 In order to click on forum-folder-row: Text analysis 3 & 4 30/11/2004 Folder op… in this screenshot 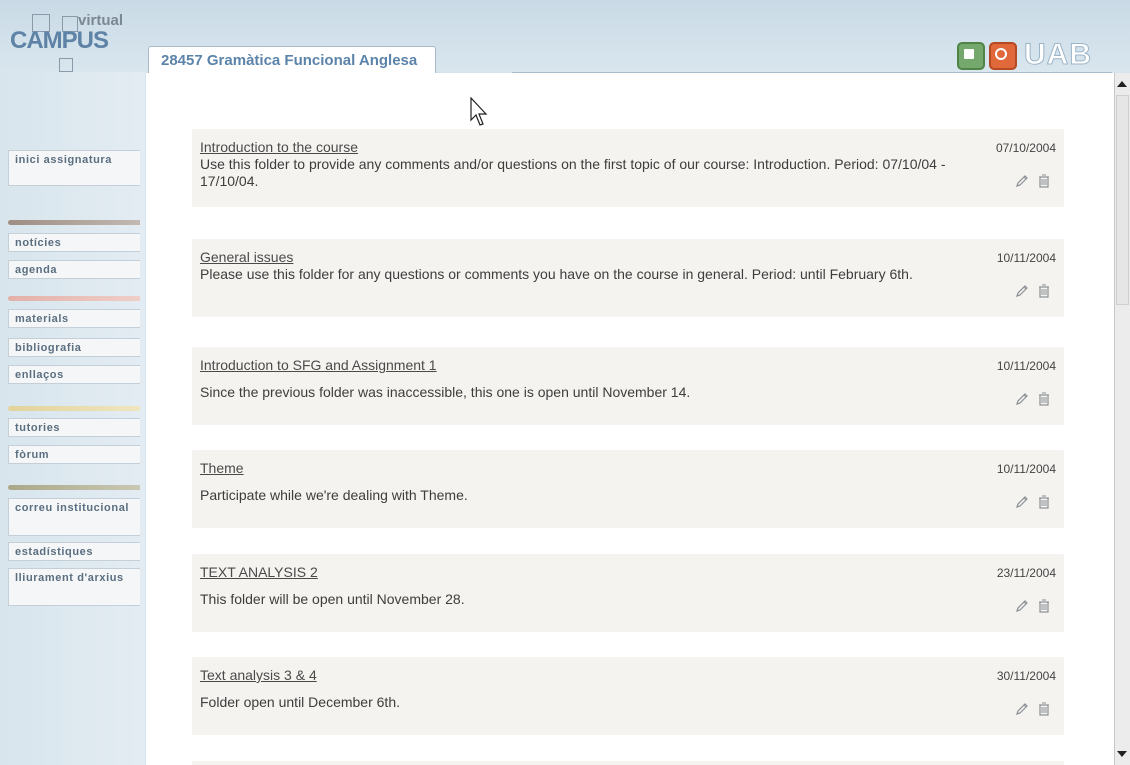, I will do `click(628, 696)`.